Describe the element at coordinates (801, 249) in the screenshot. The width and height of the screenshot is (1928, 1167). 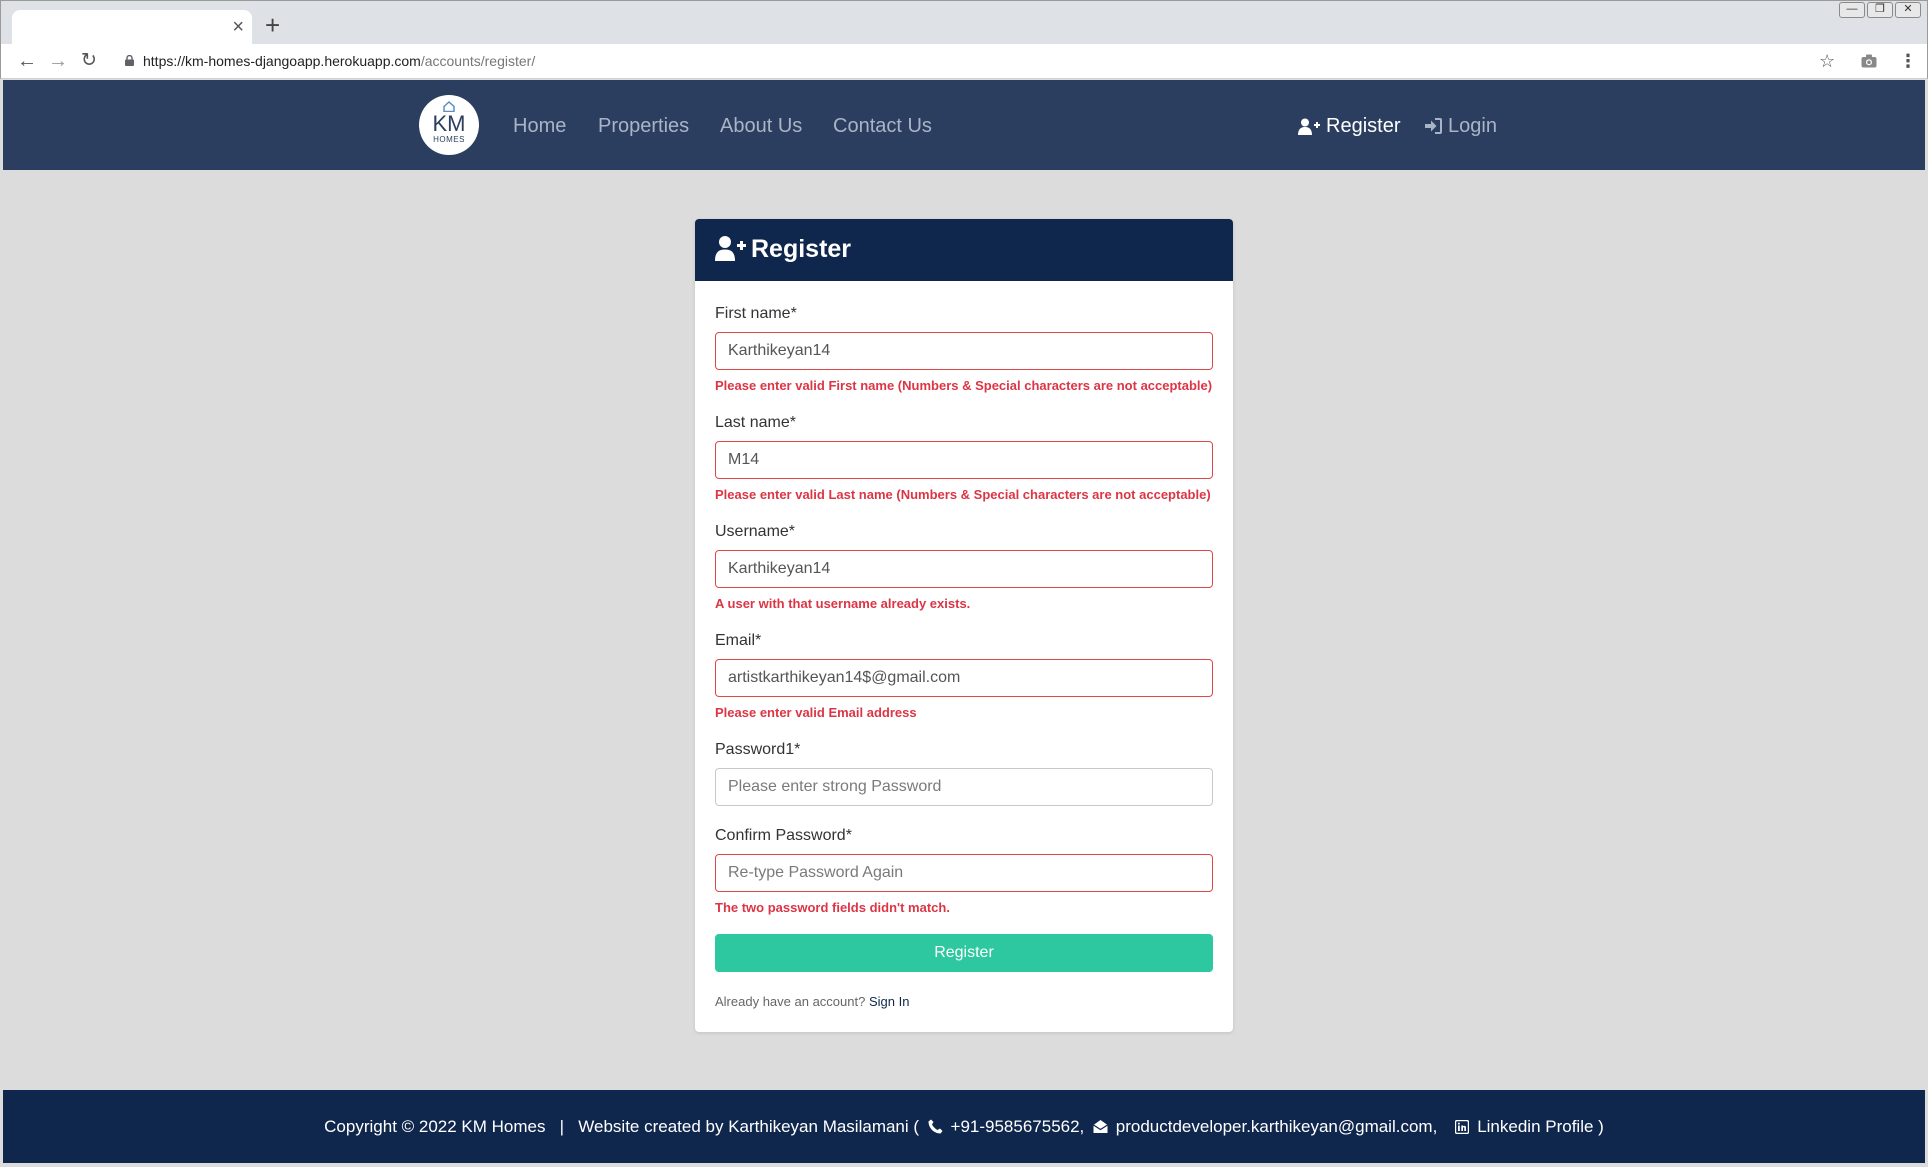
I see `page-title: Register` at that location.